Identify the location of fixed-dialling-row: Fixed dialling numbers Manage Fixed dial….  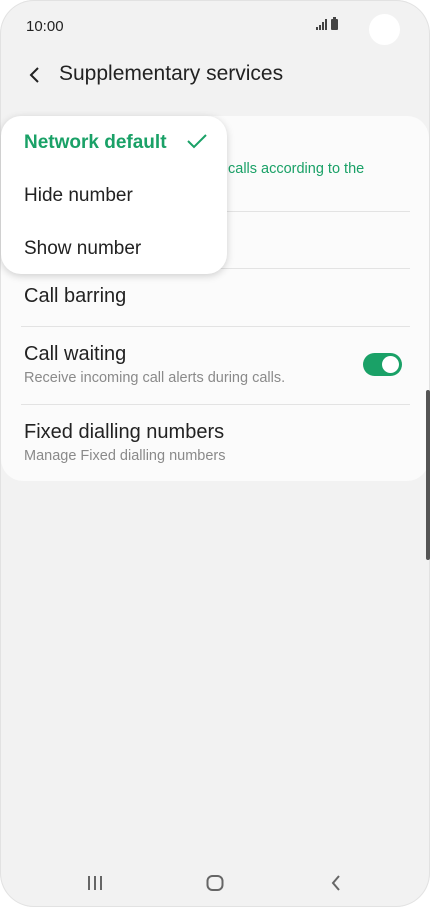
(217, 442).